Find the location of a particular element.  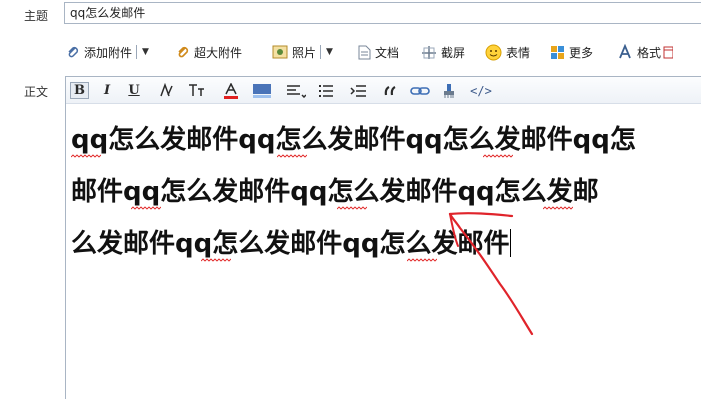

body-line: qq怎么发邮件qq怎么发邮件qq怎么发邮件qq怎 is located at coordinates (386, 140).